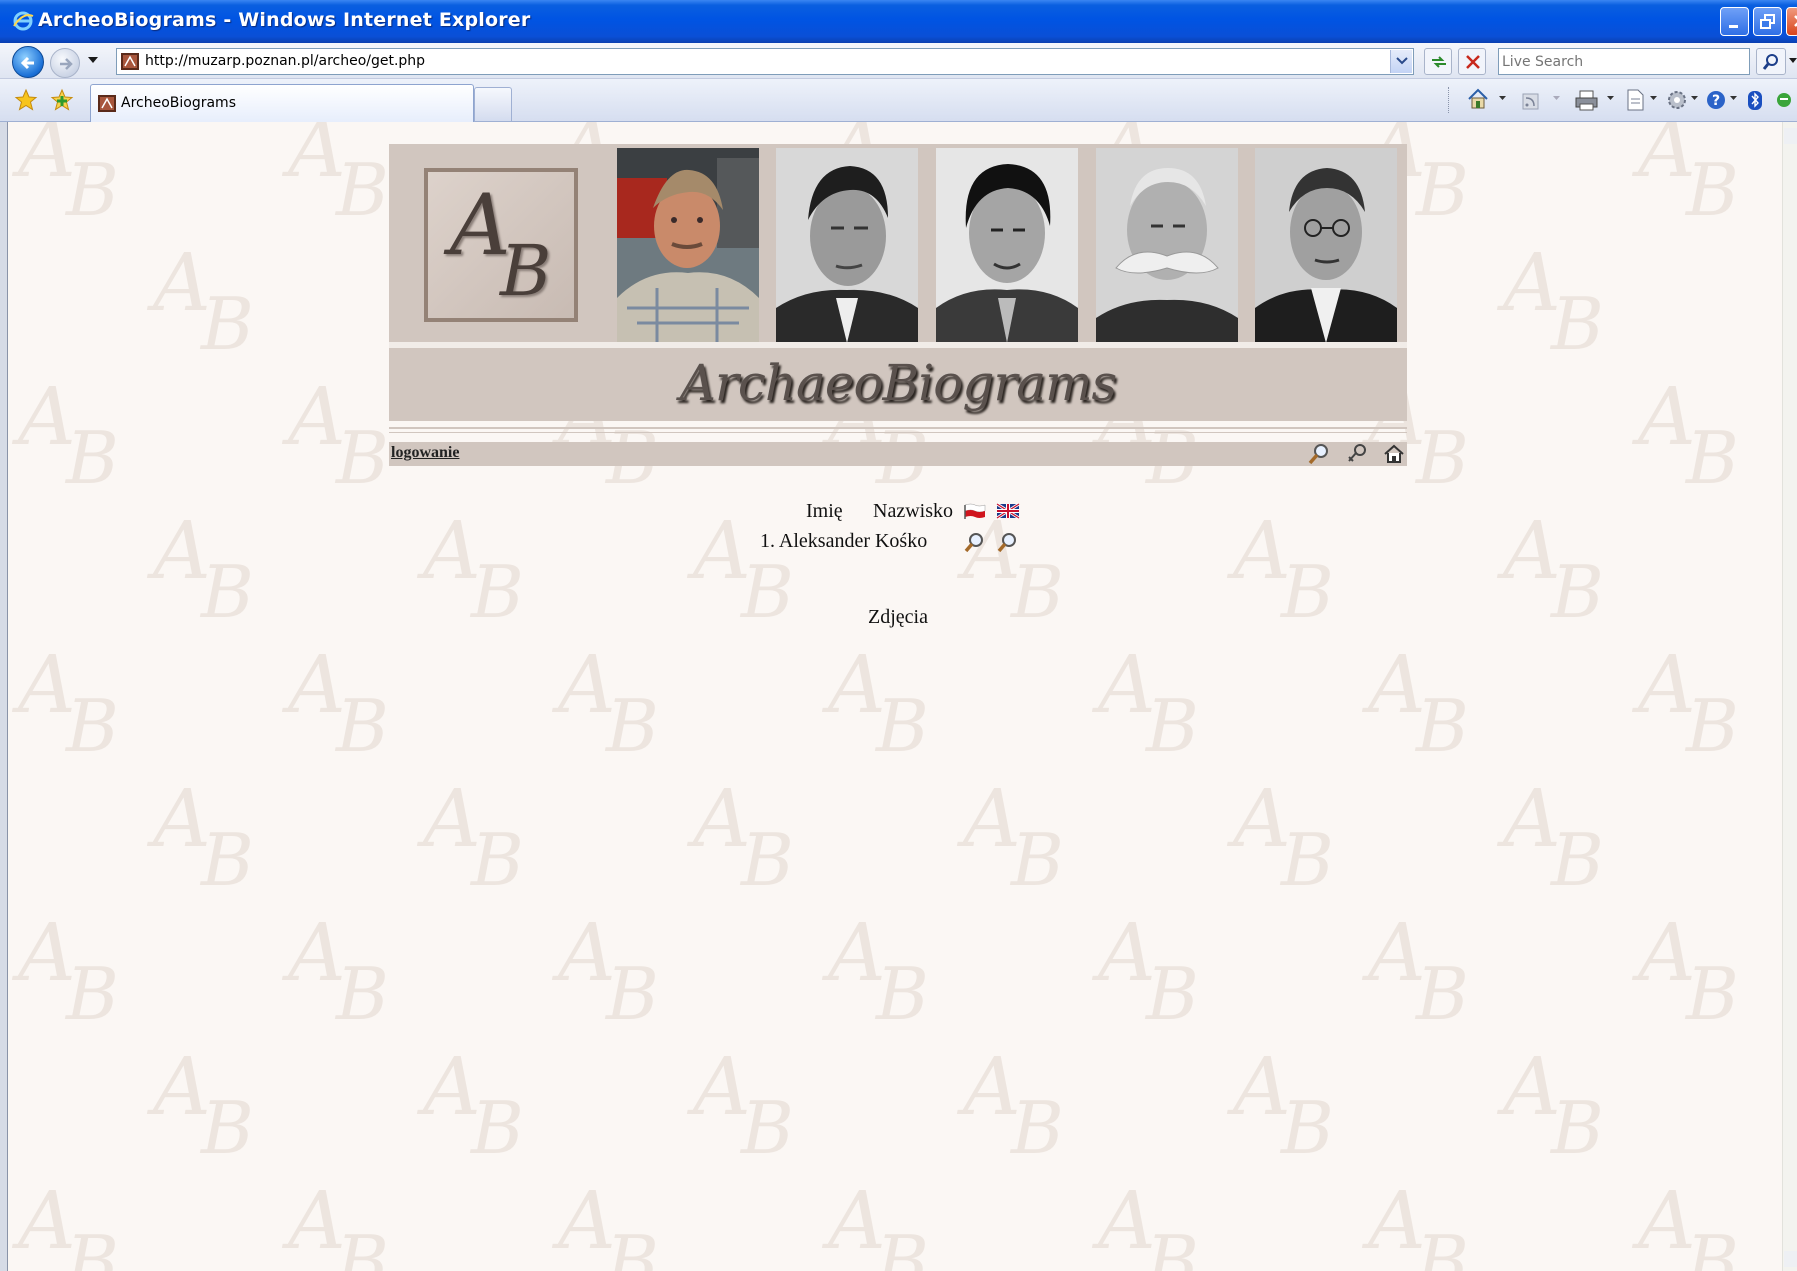  I want to click on stop-button, so click(1472, 61).